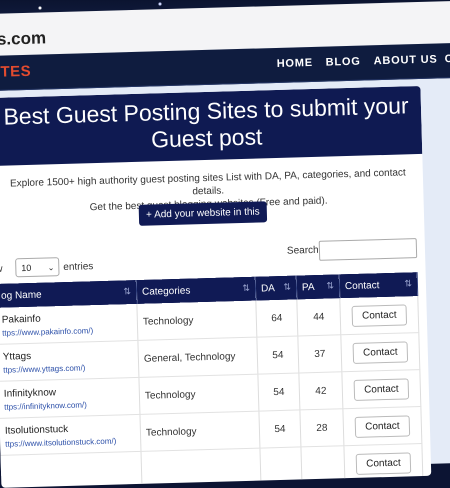 The width and height of the screenshot is (450, 488). What do you see at coordinates (69, 361) in the screenshot?
I see `blog-name-cell: Yttags ttps://www.yttags.com/)` at bounding box center [69, 361].